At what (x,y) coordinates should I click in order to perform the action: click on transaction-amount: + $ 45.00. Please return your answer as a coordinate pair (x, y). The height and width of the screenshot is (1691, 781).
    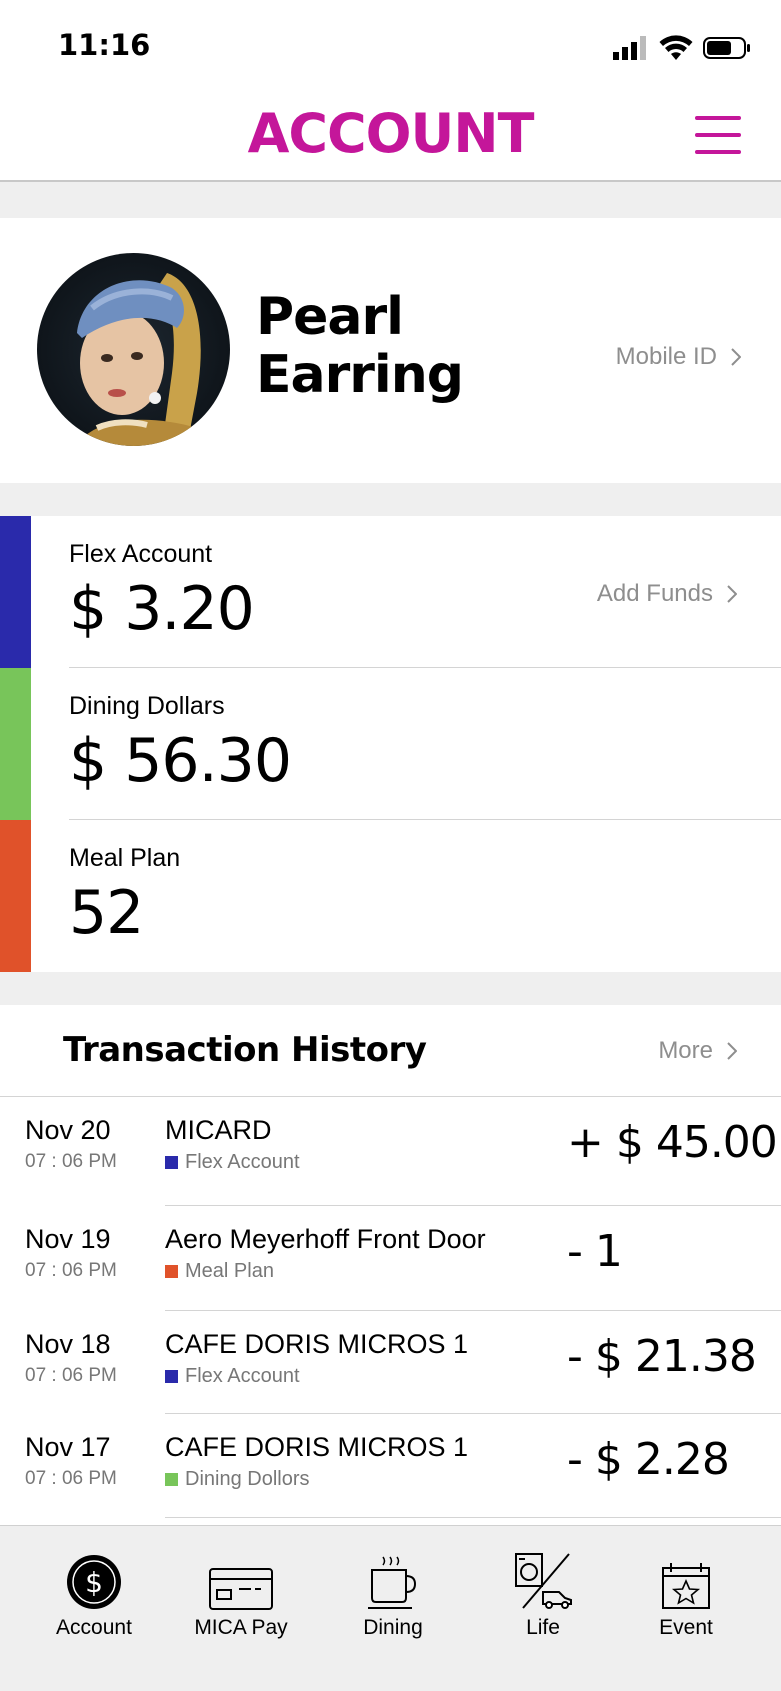
    Looking at the image, I should click on (672, 1142).